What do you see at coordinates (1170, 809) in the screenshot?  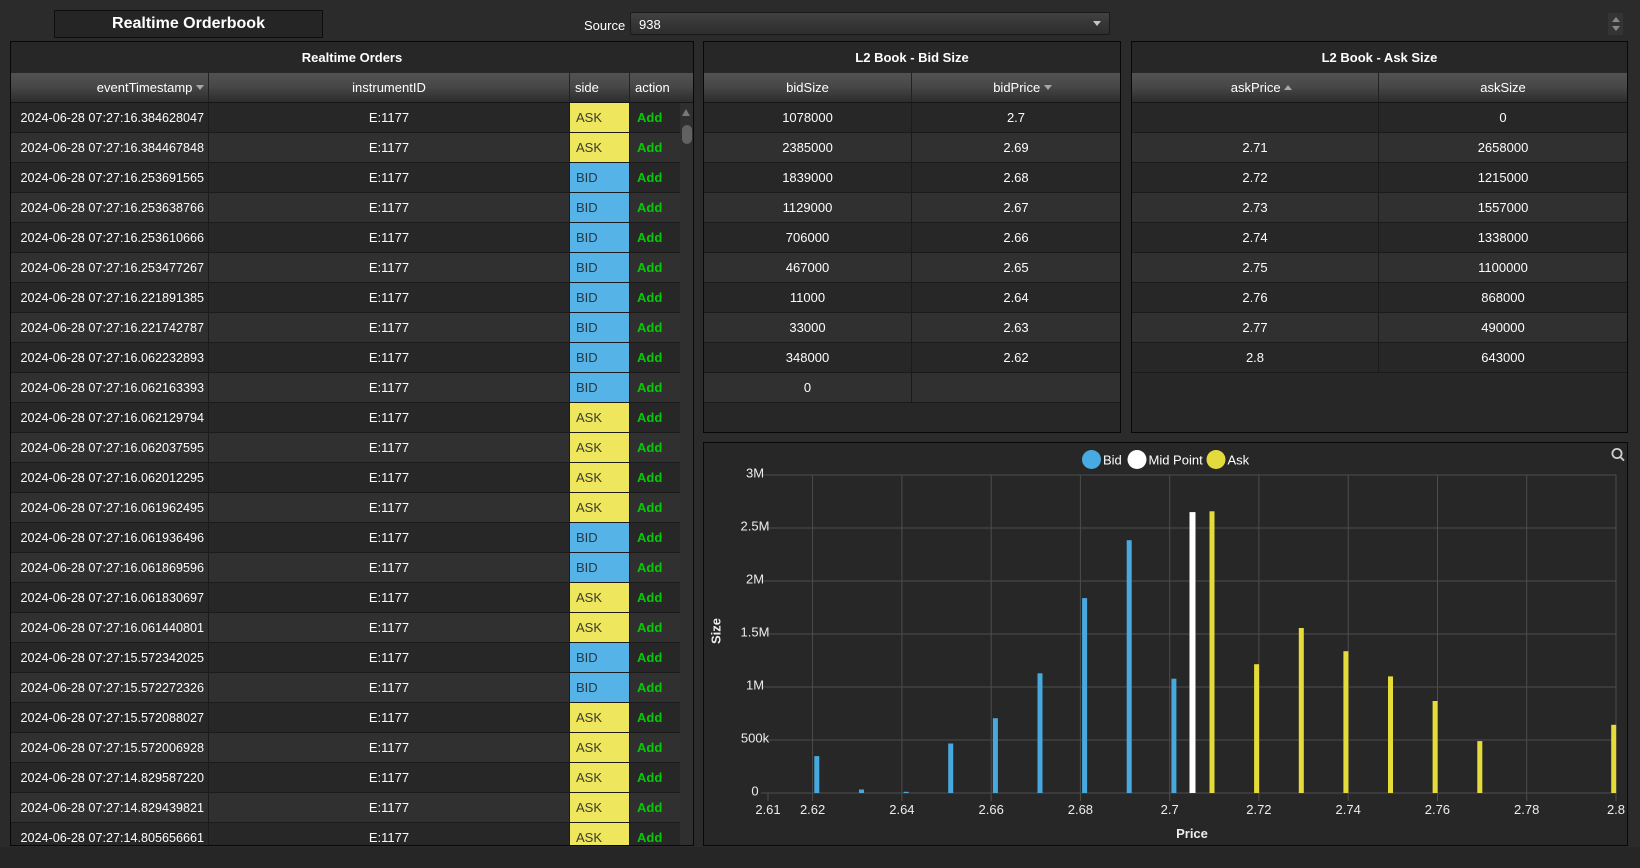 I see `svg-text: 2.7` at bounding box center [1170, 809].